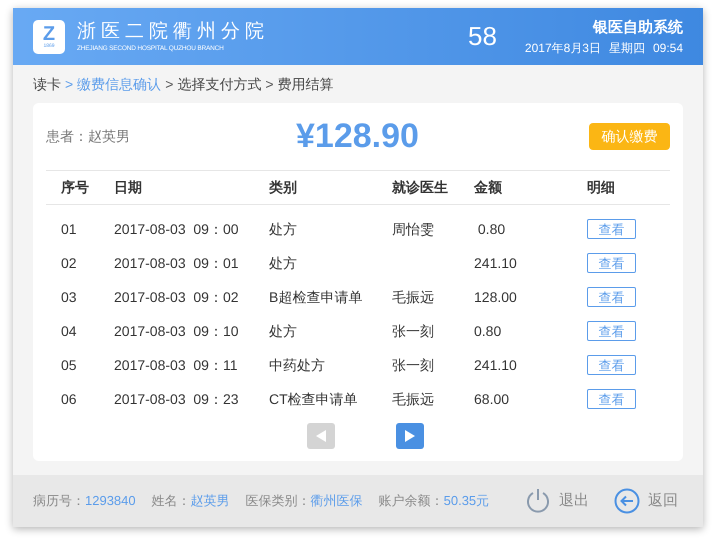 Image resolution: width=716 pixels, height=544 pixels. Describe the element at coordinates (492, 398) in the screenshot. I see `table-cell: 68.00` at that location.